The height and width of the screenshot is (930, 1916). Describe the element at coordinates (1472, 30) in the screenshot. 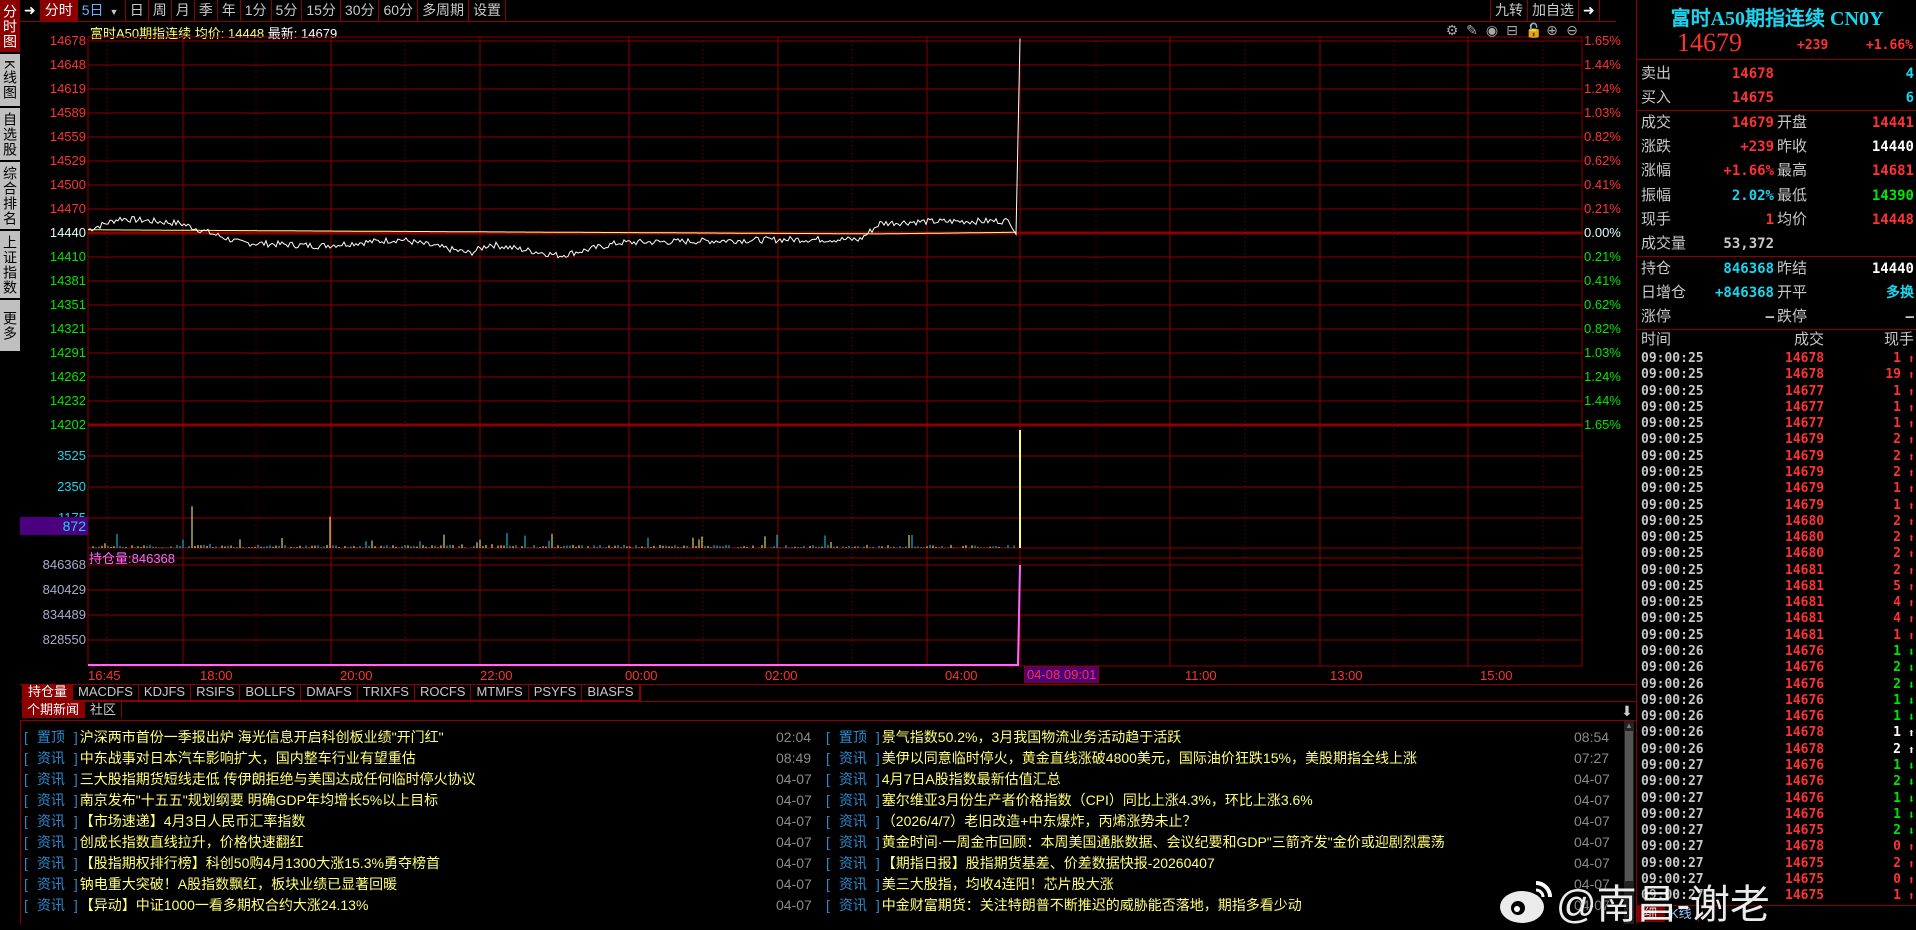

I see `pen-icon: ✎` at that location.